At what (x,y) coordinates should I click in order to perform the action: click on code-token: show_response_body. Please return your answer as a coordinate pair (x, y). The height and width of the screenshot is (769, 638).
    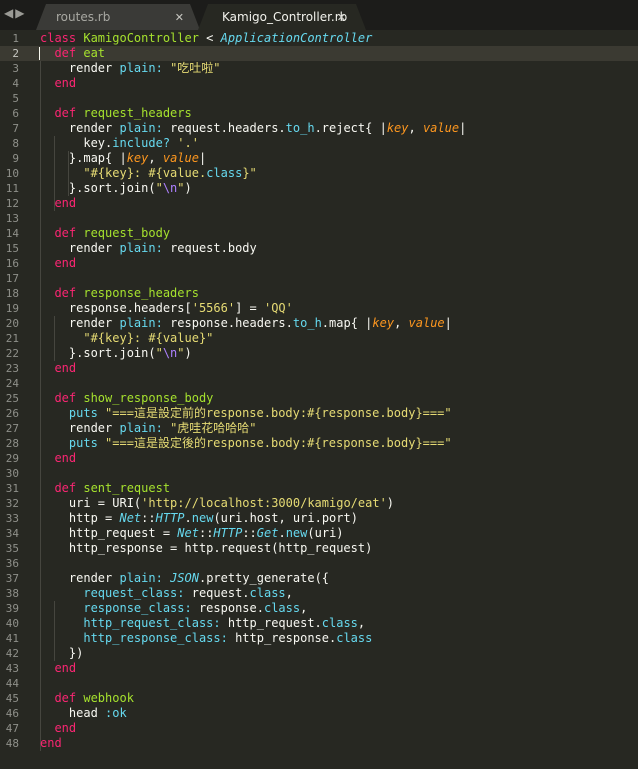
    Looking at the image, I should click on (148, 398).